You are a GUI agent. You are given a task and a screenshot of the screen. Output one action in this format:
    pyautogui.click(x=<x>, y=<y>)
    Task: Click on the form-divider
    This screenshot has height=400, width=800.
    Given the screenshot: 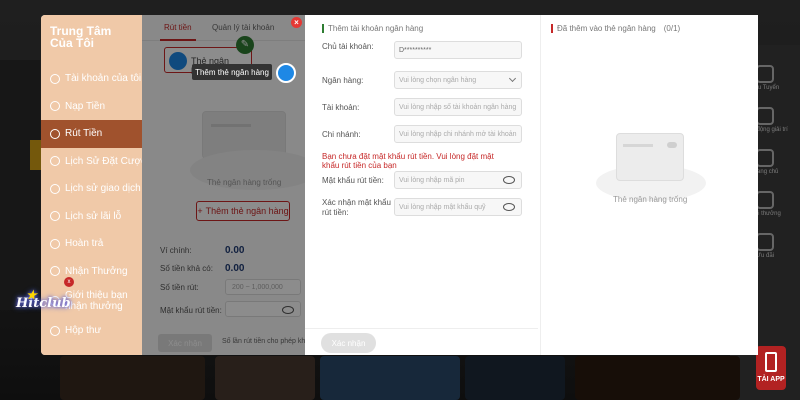 What is the action you would take?
    pyautogui.click(x=421, y=328)
    